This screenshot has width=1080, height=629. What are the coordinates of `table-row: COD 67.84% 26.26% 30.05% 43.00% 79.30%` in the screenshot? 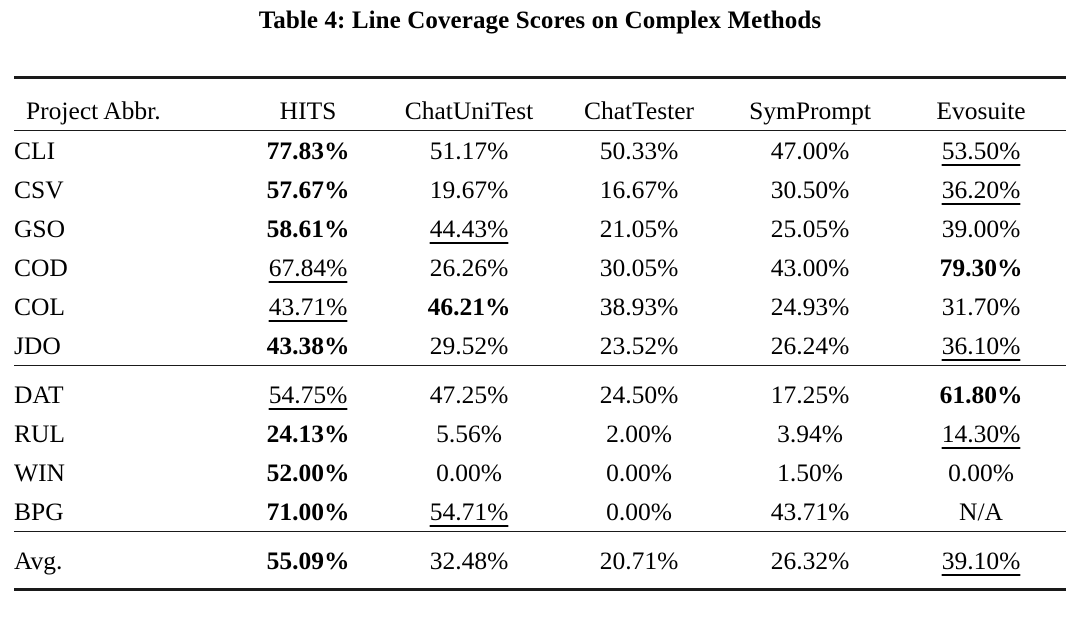 It's located at (540, 267).